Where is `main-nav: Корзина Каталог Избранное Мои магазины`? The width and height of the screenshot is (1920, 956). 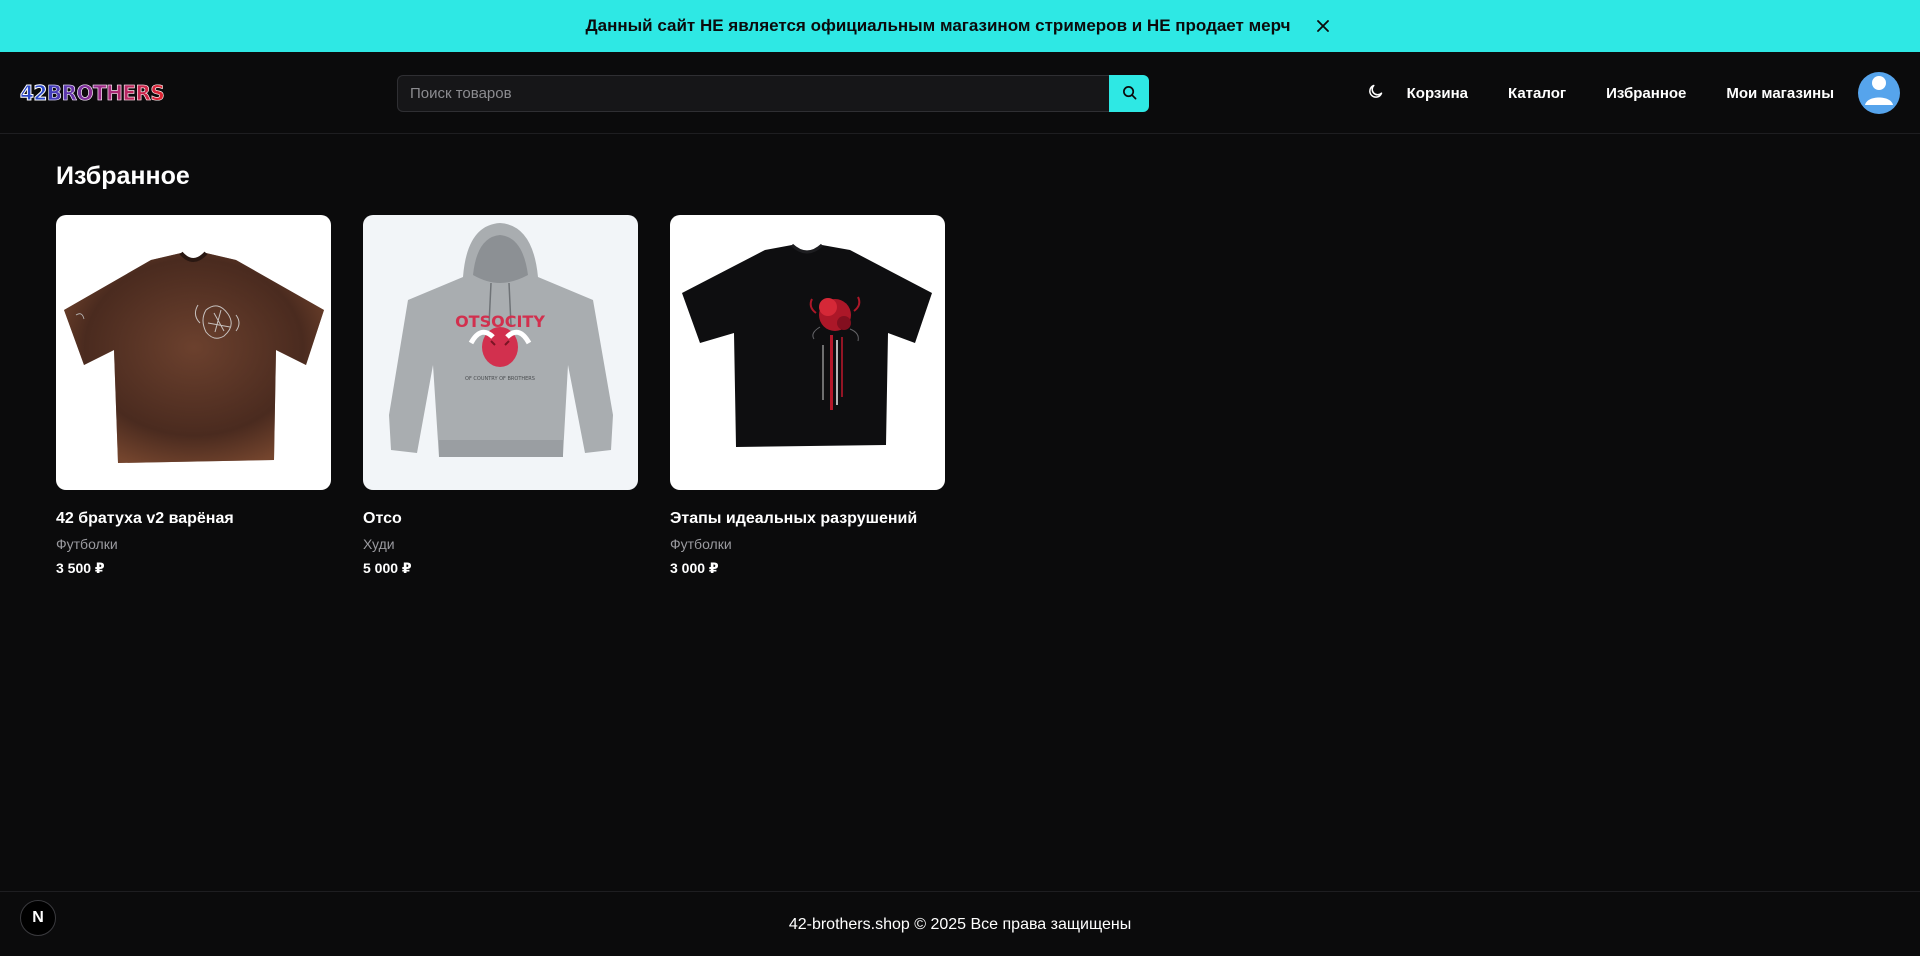 main-nav: Корзина Каталог Избранное Мои магазины is located at coordinates (1630, 93).